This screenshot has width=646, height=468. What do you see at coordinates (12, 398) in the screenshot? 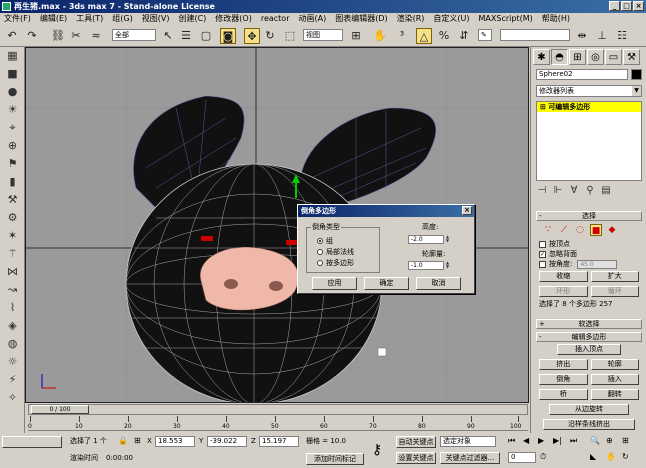
I see `reactor-icon: ✧` at bounding box center [12, 398].